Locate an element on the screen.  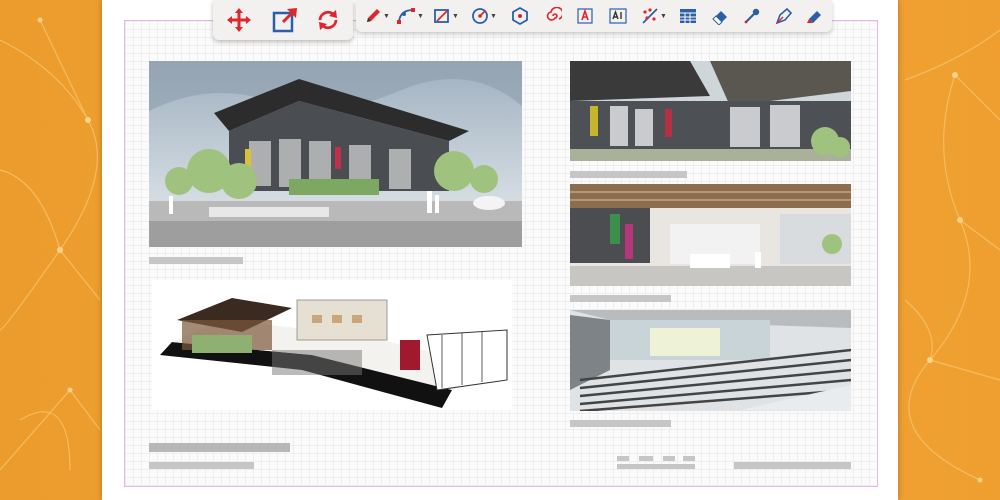
move-icon is located at coordinates (239, 20).